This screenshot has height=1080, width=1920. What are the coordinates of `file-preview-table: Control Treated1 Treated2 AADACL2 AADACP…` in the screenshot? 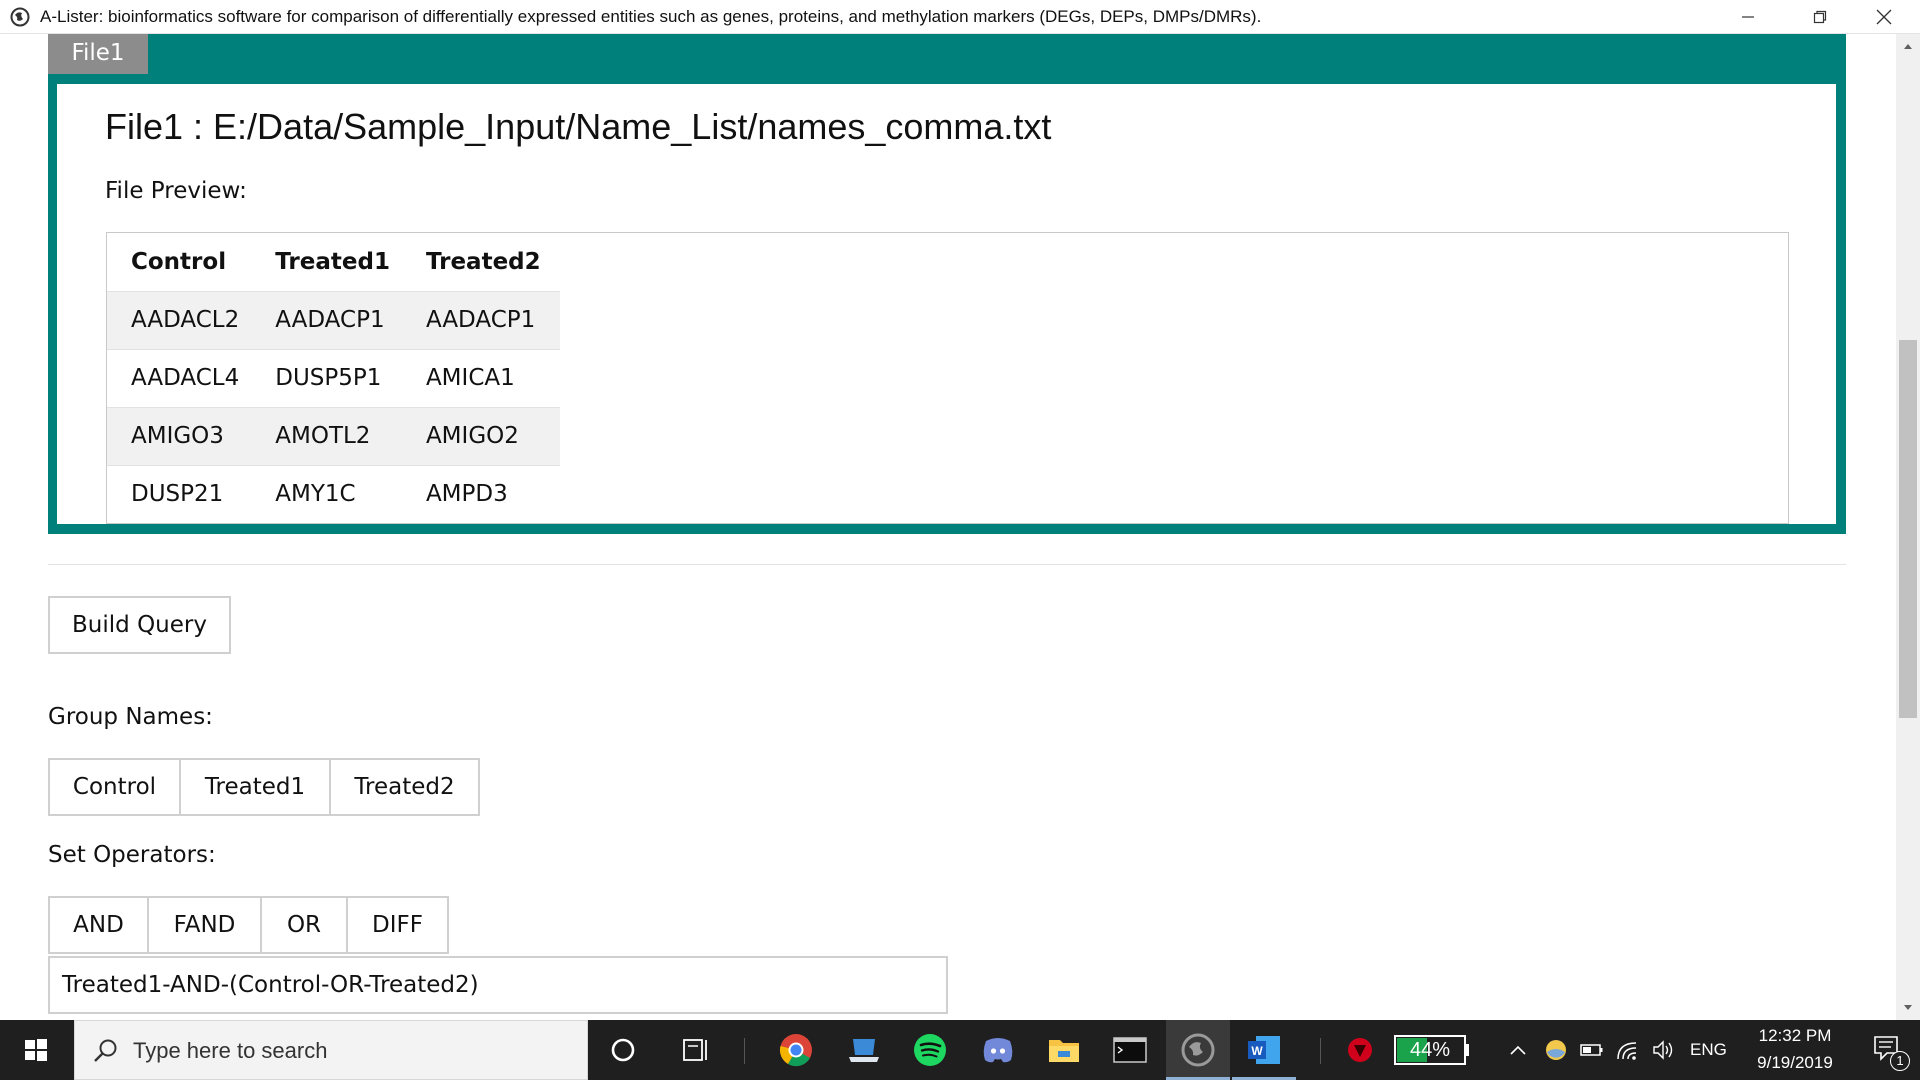 It's located at (333, 378).